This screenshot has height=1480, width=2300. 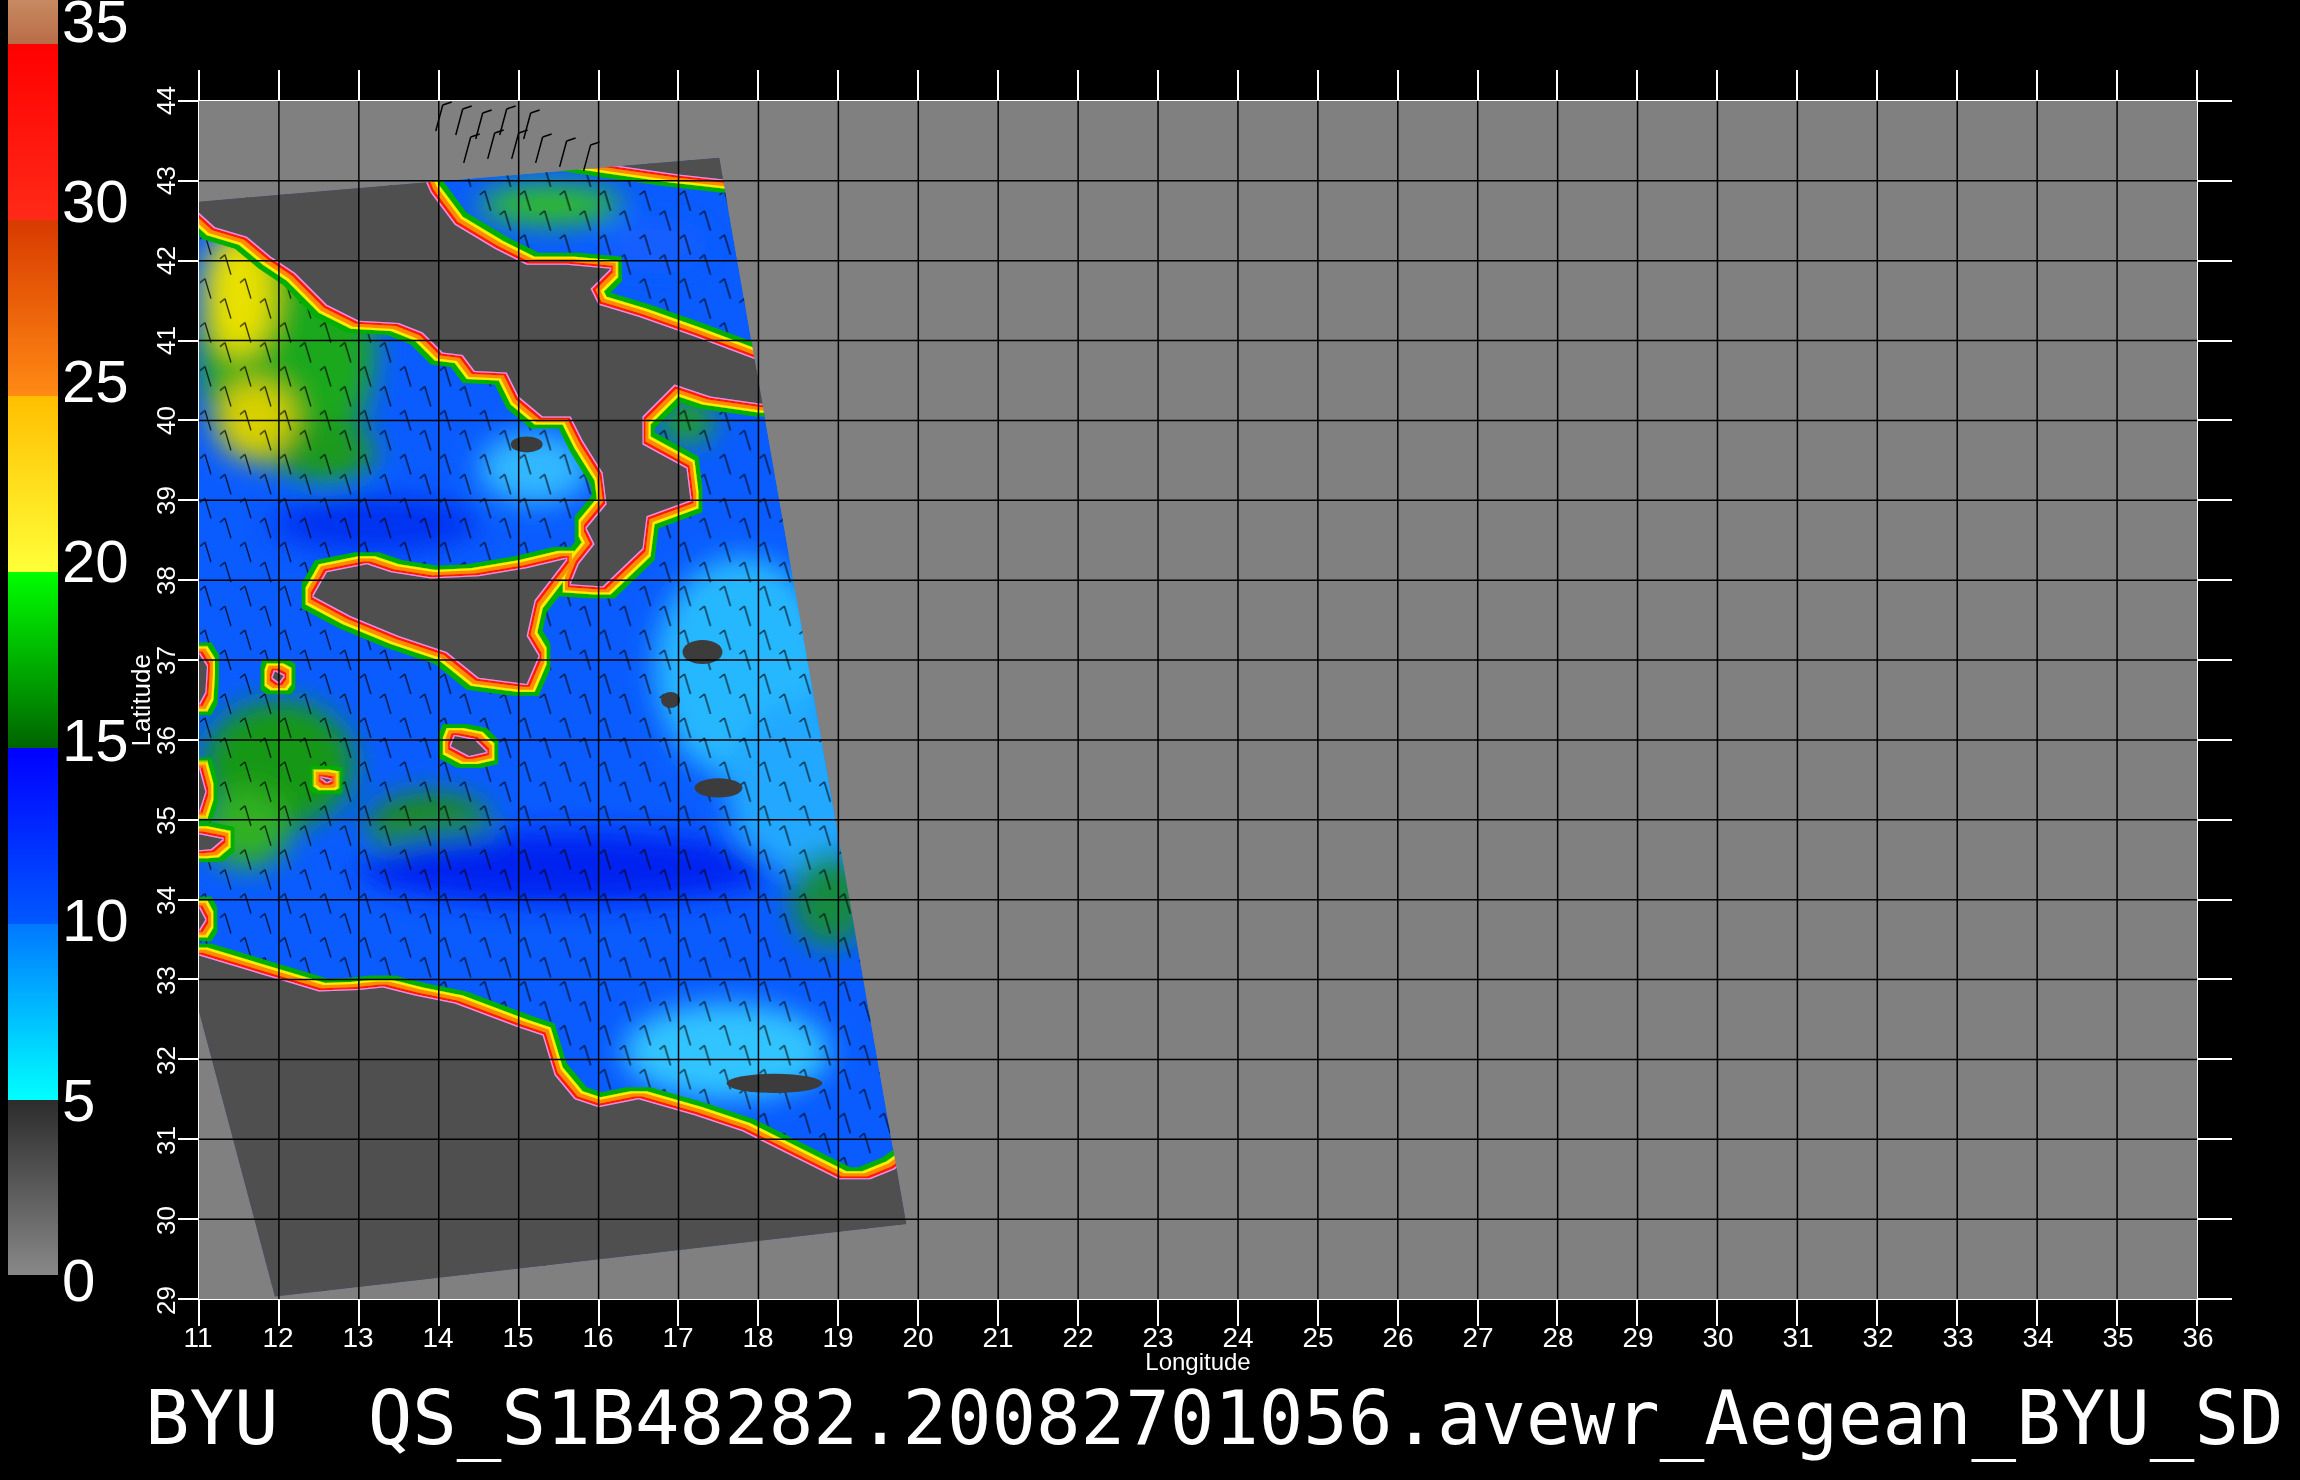 What do you see at coordinates (1214, 1418) in the screenshot?
I see `plot-title: BYU QS_S1B48282.20082701056.avewr_Aegean_BYU_SD` at bounding box center [1214, 1418].